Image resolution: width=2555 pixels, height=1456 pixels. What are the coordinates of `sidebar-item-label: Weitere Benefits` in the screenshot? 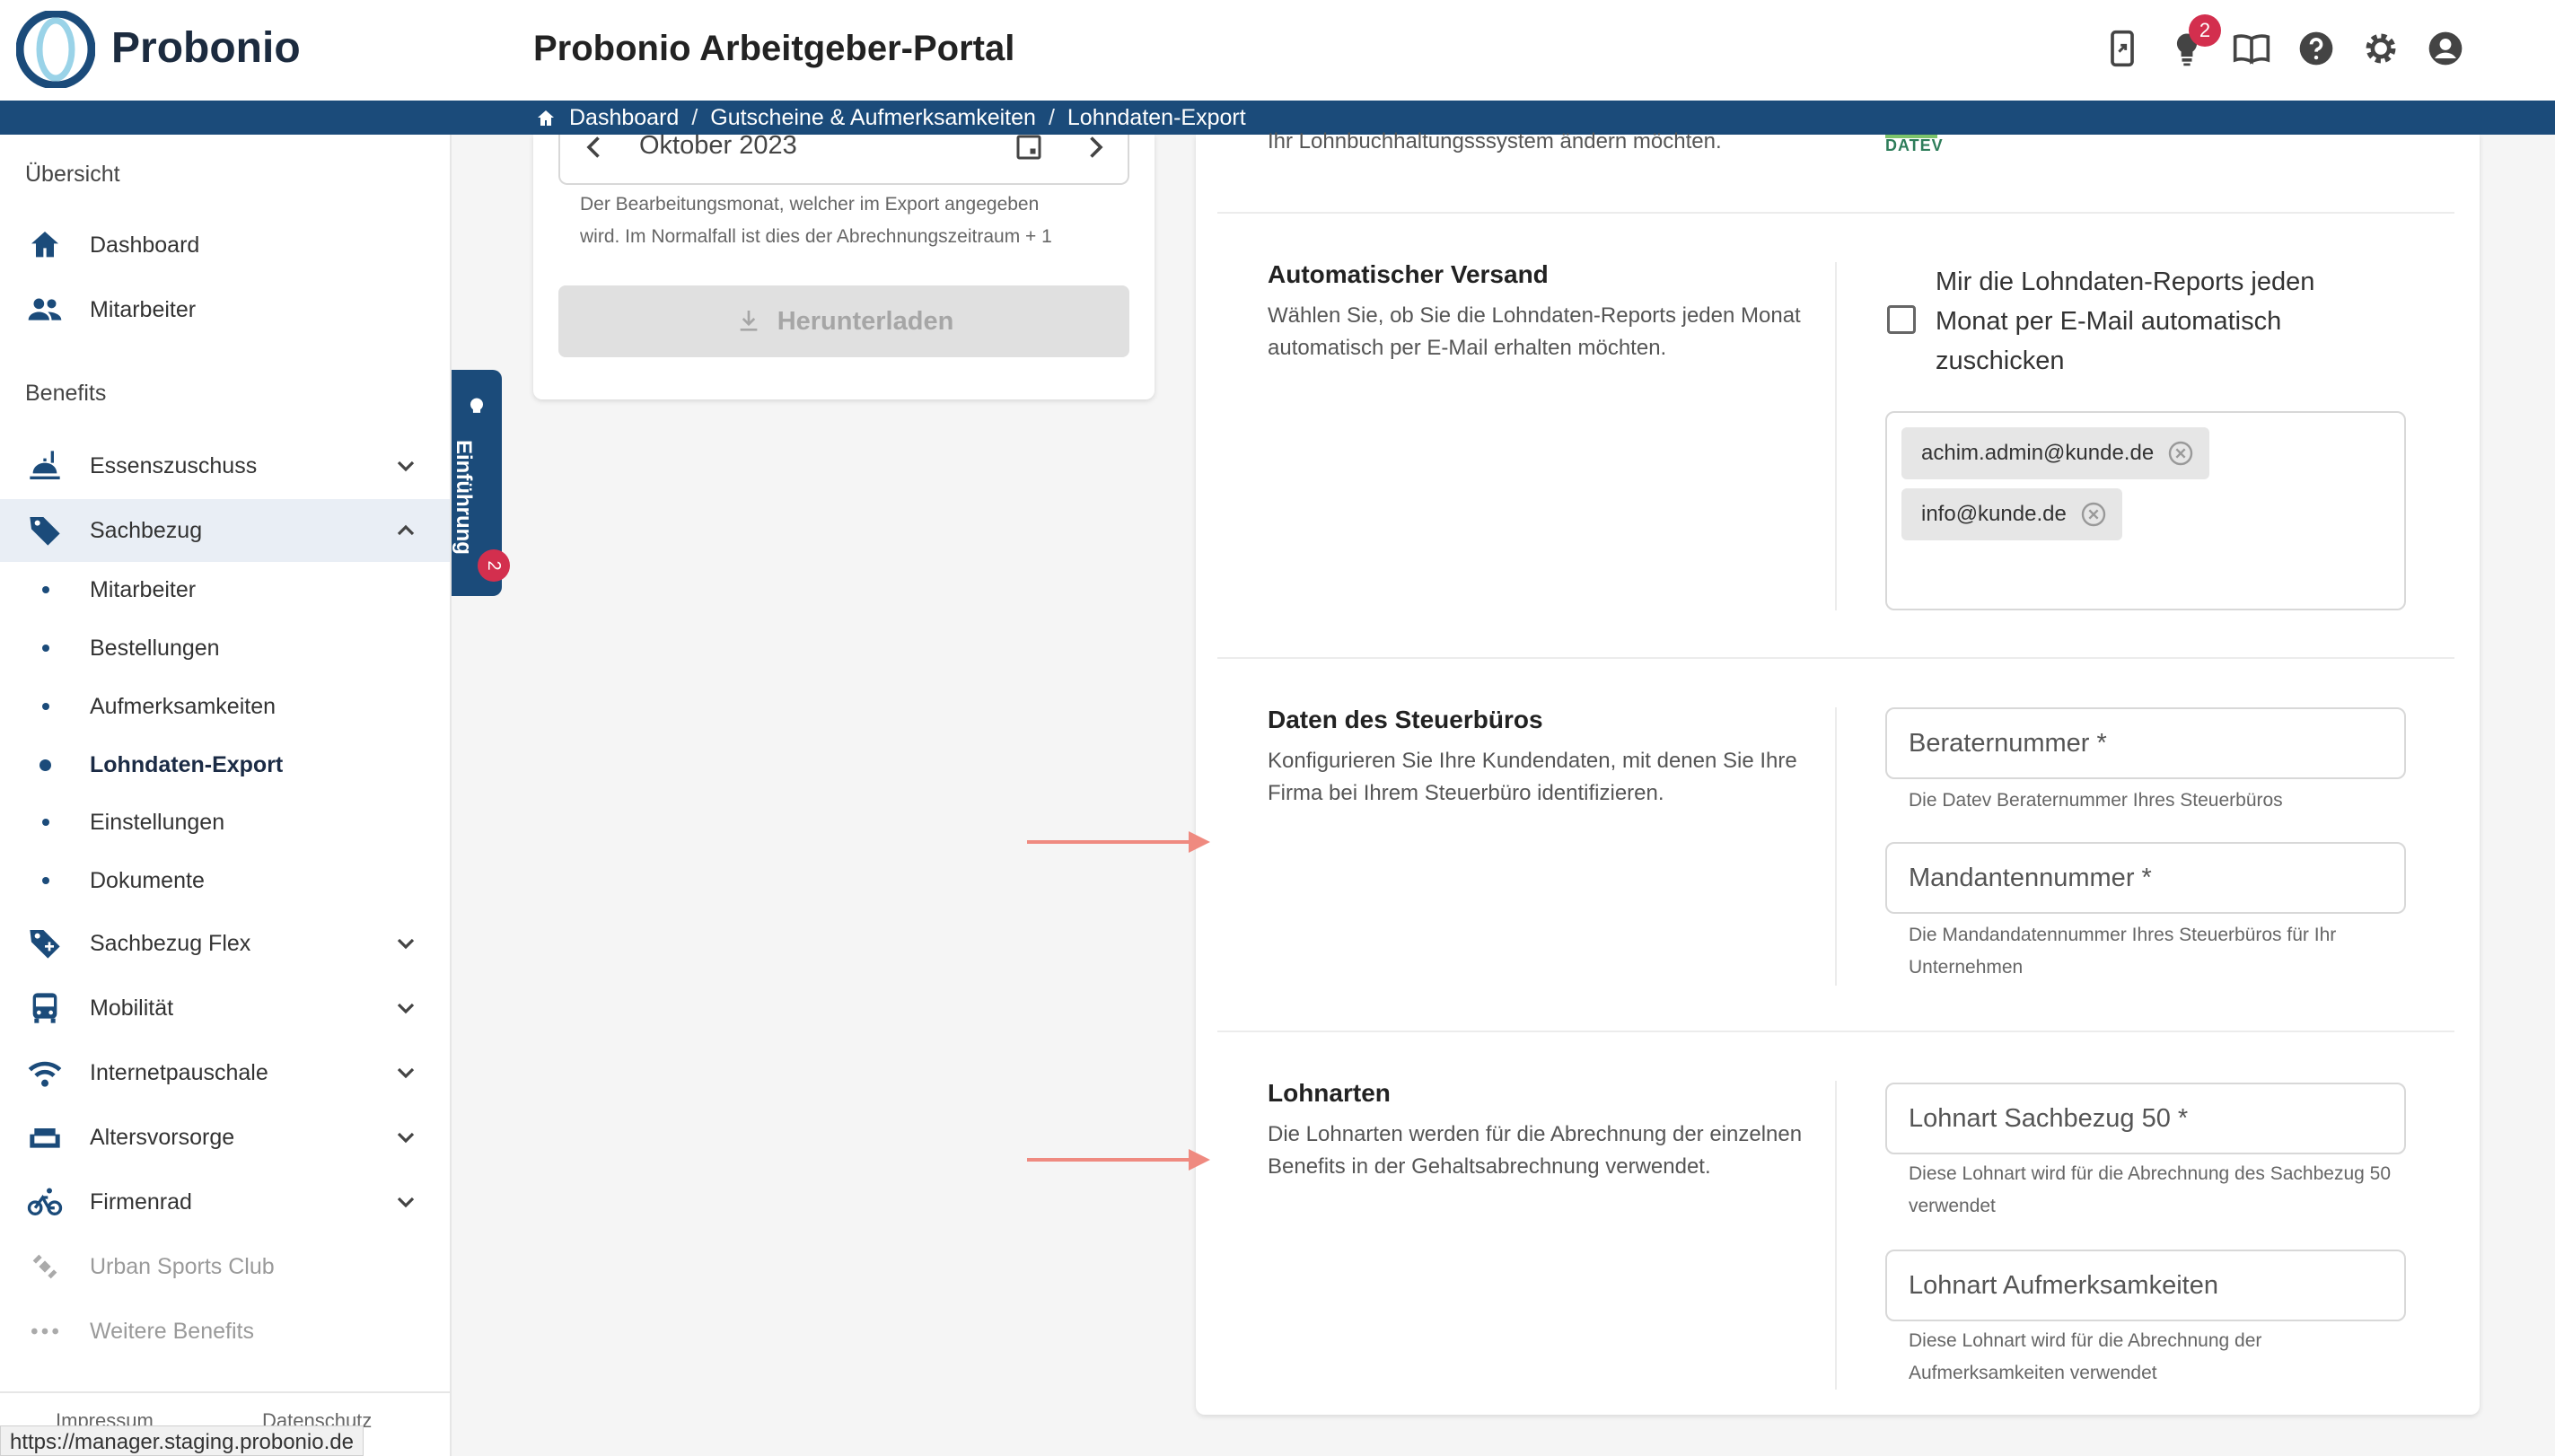 It's located at (172, 1331).